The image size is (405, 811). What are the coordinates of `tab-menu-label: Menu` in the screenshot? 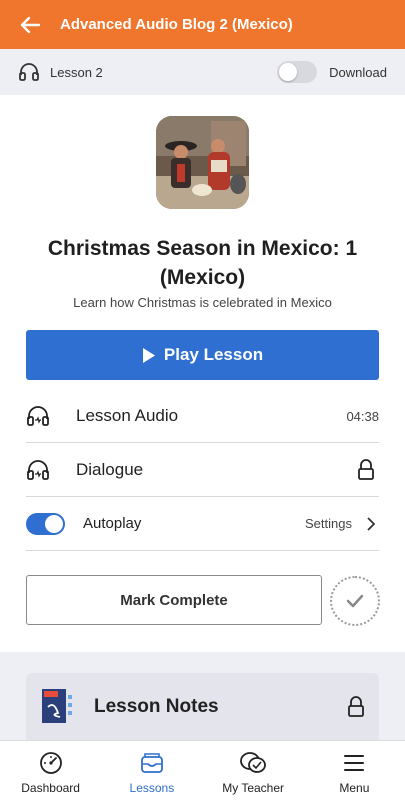 It's located at (354, 788).